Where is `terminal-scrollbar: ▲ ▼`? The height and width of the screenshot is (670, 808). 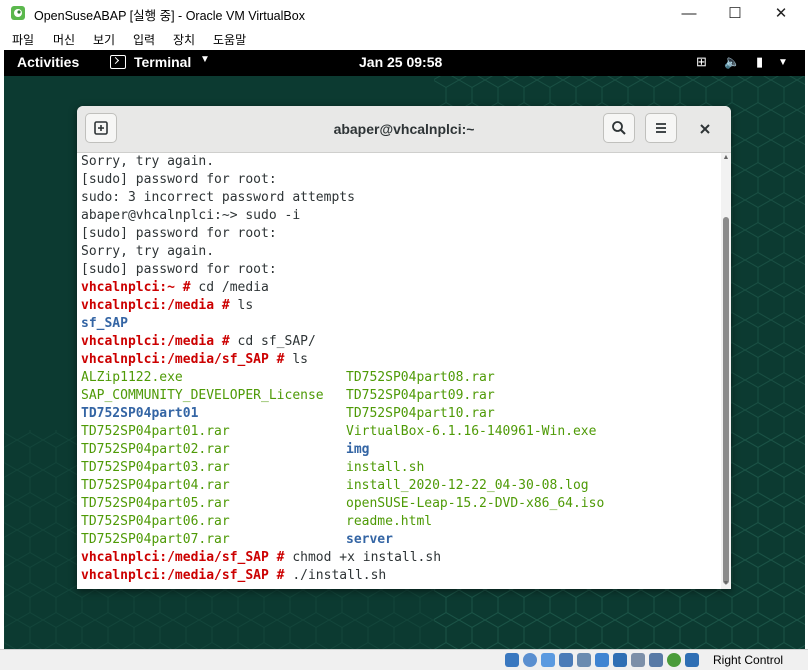
terminal-scrollbar: ▲ ▼ is located at coordinates (726, 371).